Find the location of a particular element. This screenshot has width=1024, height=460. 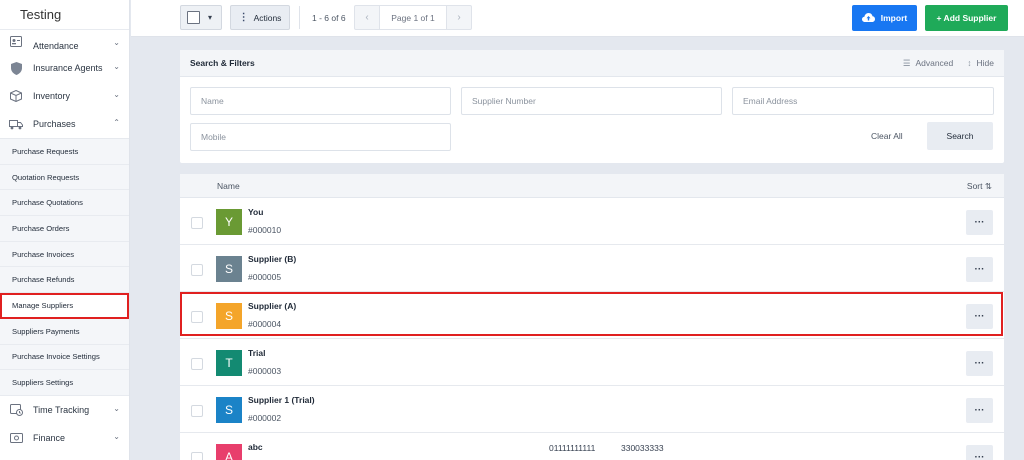

name-input: Name is located at coordinates (320, 101).